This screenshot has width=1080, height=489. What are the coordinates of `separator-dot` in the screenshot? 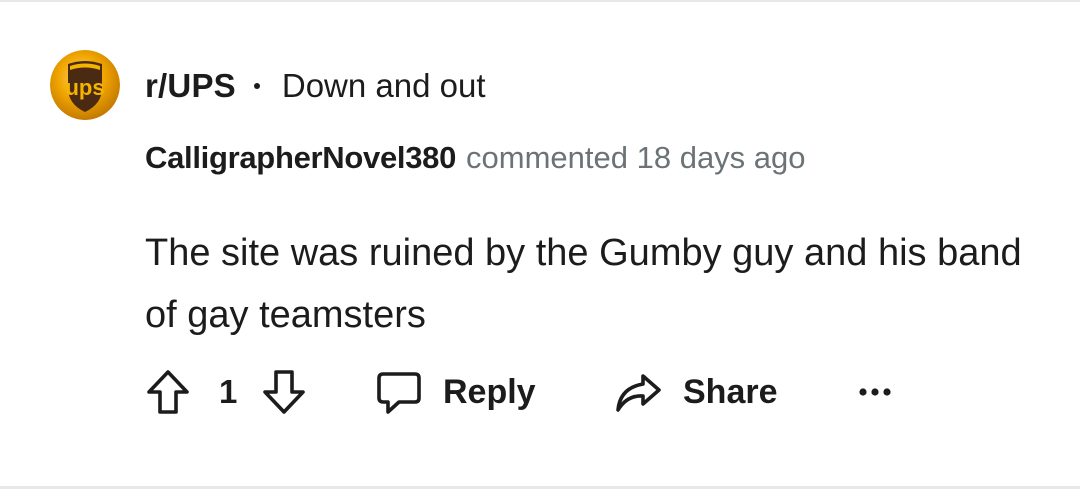 It's located at (256, 86).